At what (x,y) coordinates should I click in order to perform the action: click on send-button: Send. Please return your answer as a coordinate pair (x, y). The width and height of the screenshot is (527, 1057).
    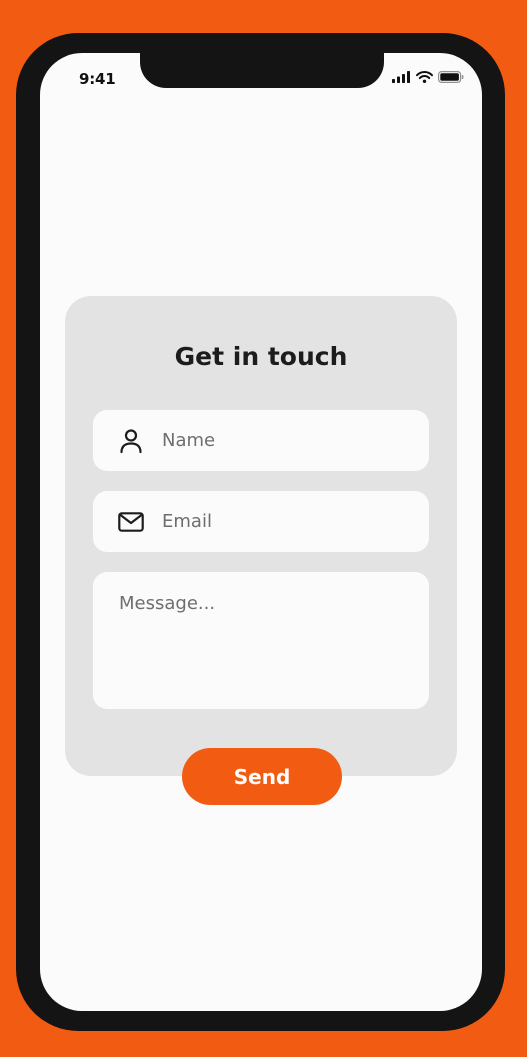
    Looking at the image, I should click on (262, 776).